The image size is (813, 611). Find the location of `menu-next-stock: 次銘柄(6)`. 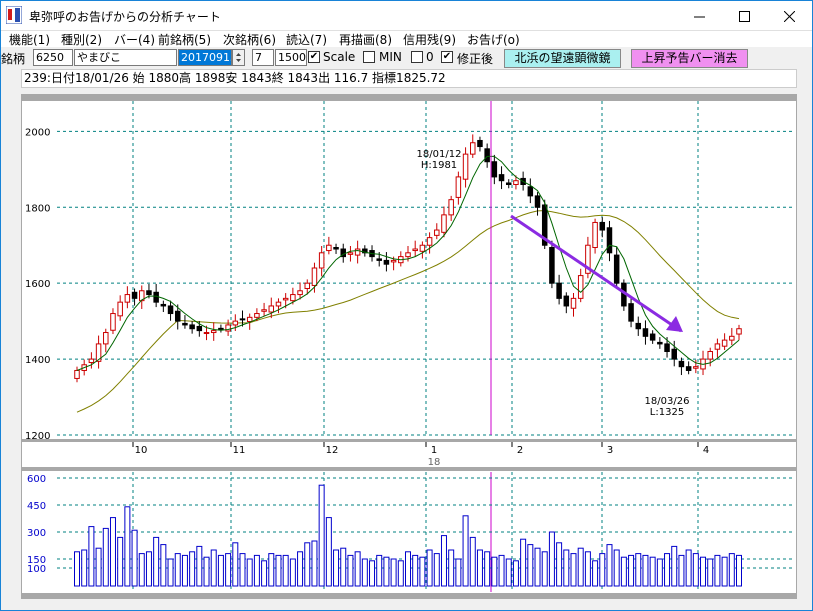

menu-next-stock: 次銘柄(6) is located at coordinates (249, 39).